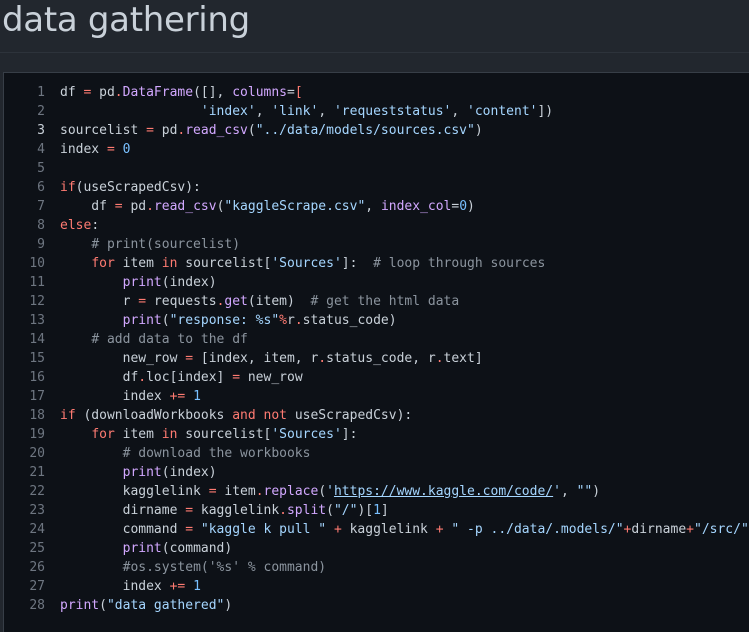 The width and height of the screenshot is (749, 632). I want to click on code-token: new_row, so click(271, 377).